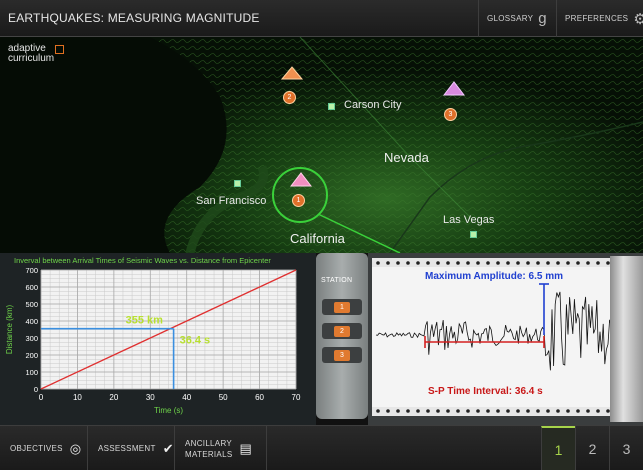 Image resolution: width=643 pixels, height=470 pixels. Describe the element at coordinates (195, 341) in the screenshot. I see `time-annotation: 36.4 s` at that location.